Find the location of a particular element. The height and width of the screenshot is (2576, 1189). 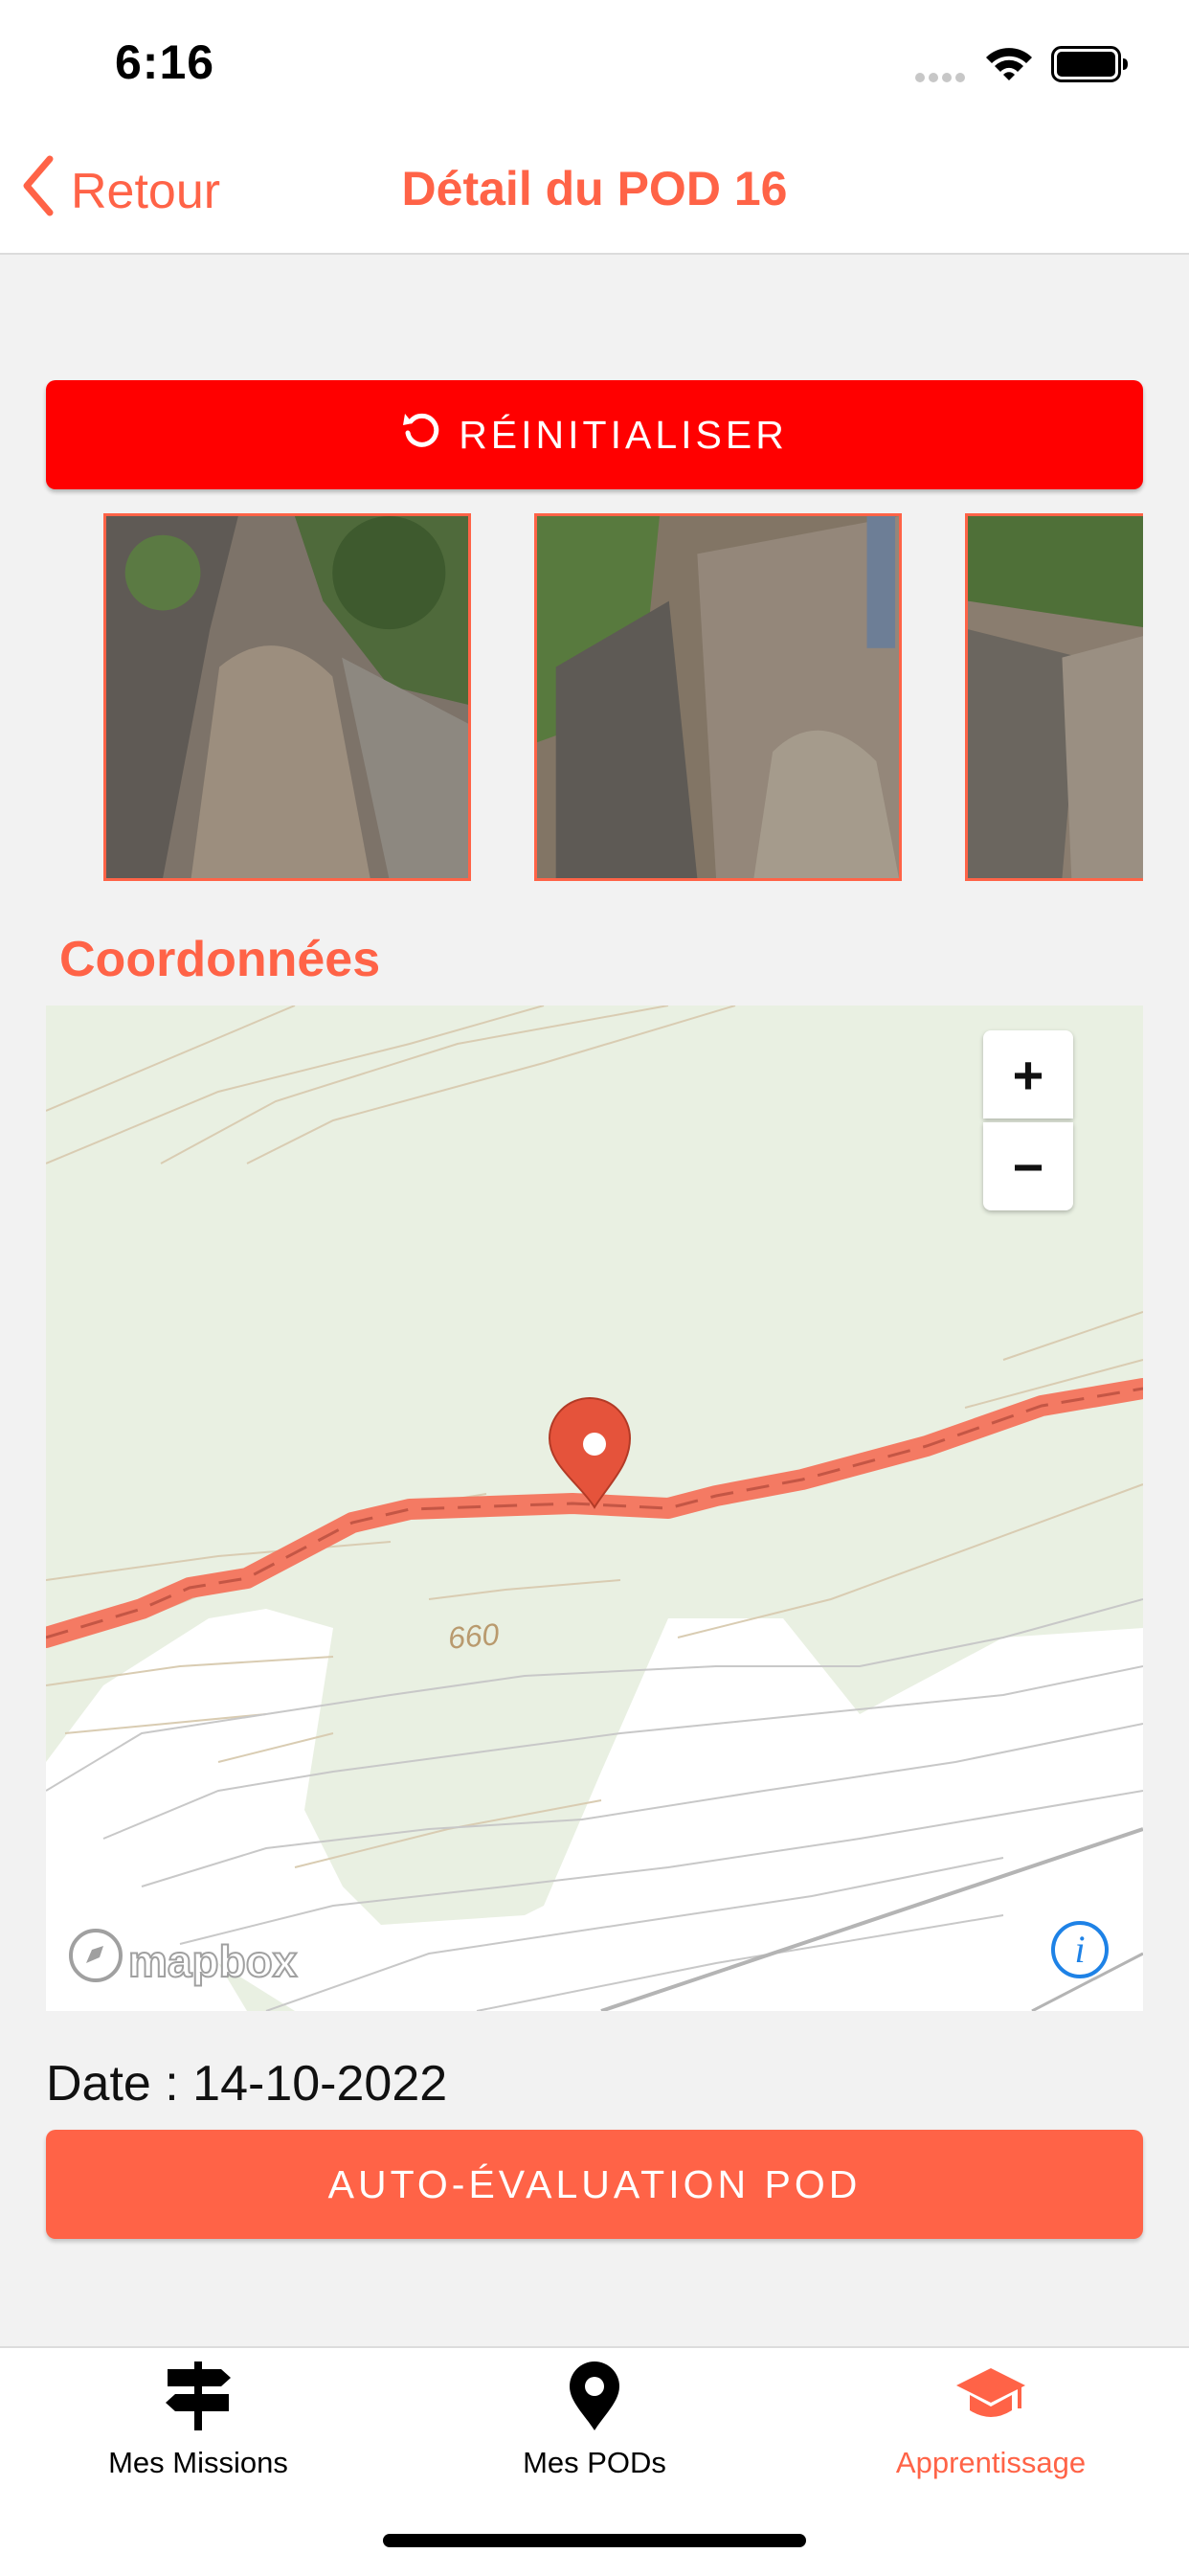

reset-label: RÉINITIALISER is located at coordinates (623, 434).